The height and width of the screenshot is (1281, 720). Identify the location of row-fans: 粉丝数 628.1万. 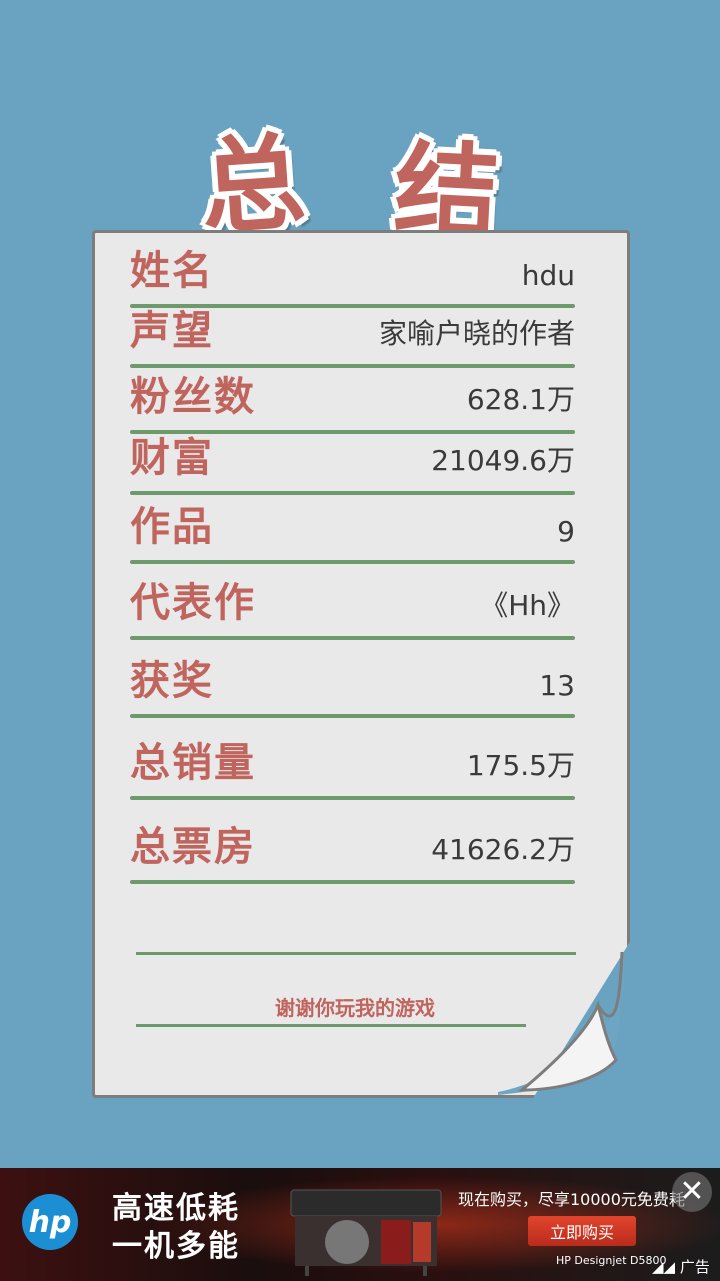
(352, 403).